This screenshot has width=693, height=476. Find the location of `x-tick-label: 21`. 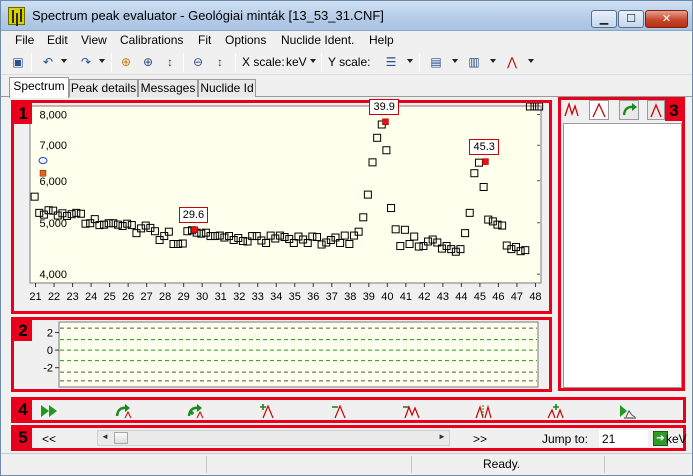

x-tick-label: 21 is located at coordinates (35, 297).